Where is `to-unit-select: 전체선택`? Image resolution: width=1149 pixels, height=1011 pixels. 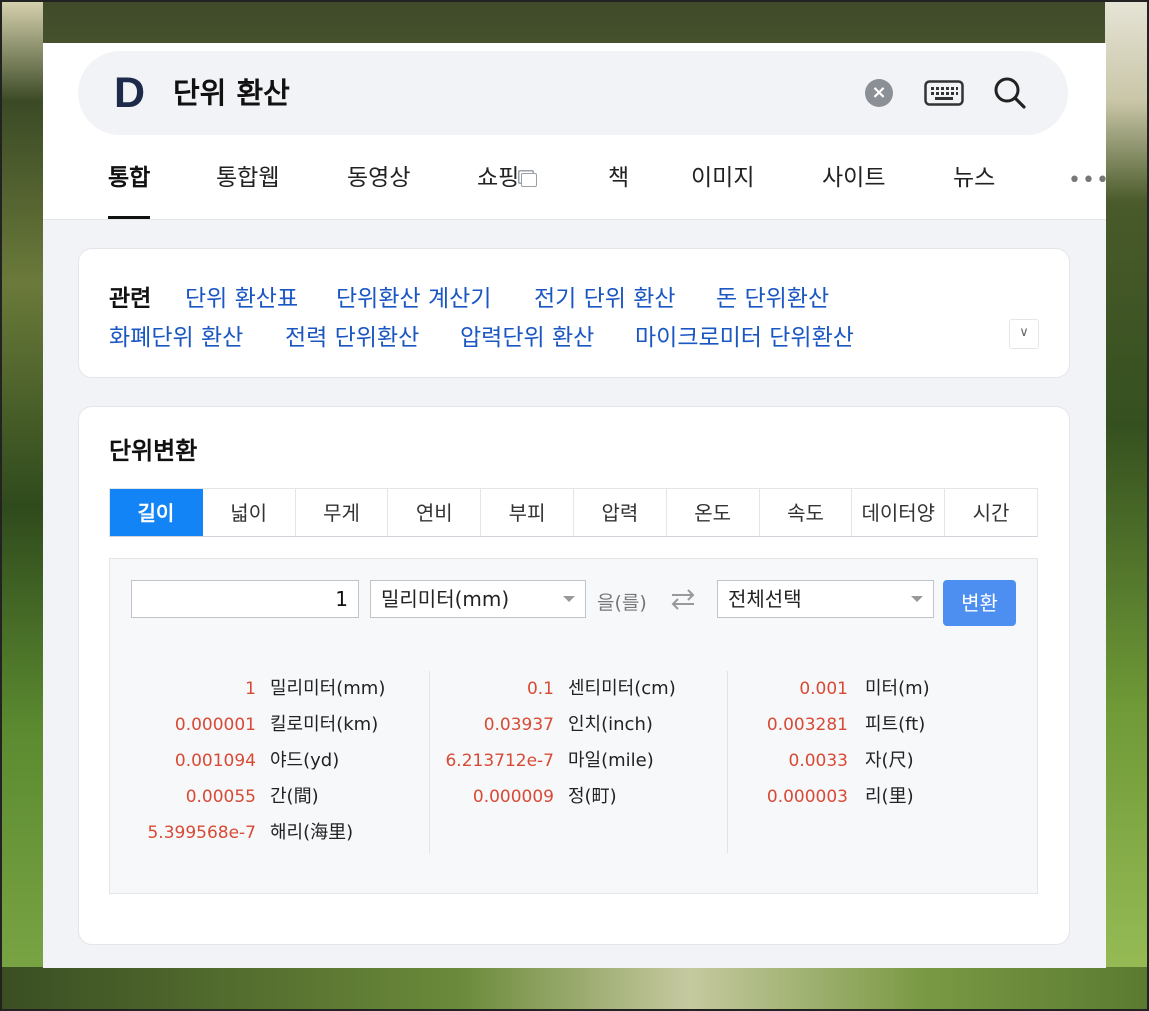 to-unit-select: 전체선택 is located at coordinates (825, 599).